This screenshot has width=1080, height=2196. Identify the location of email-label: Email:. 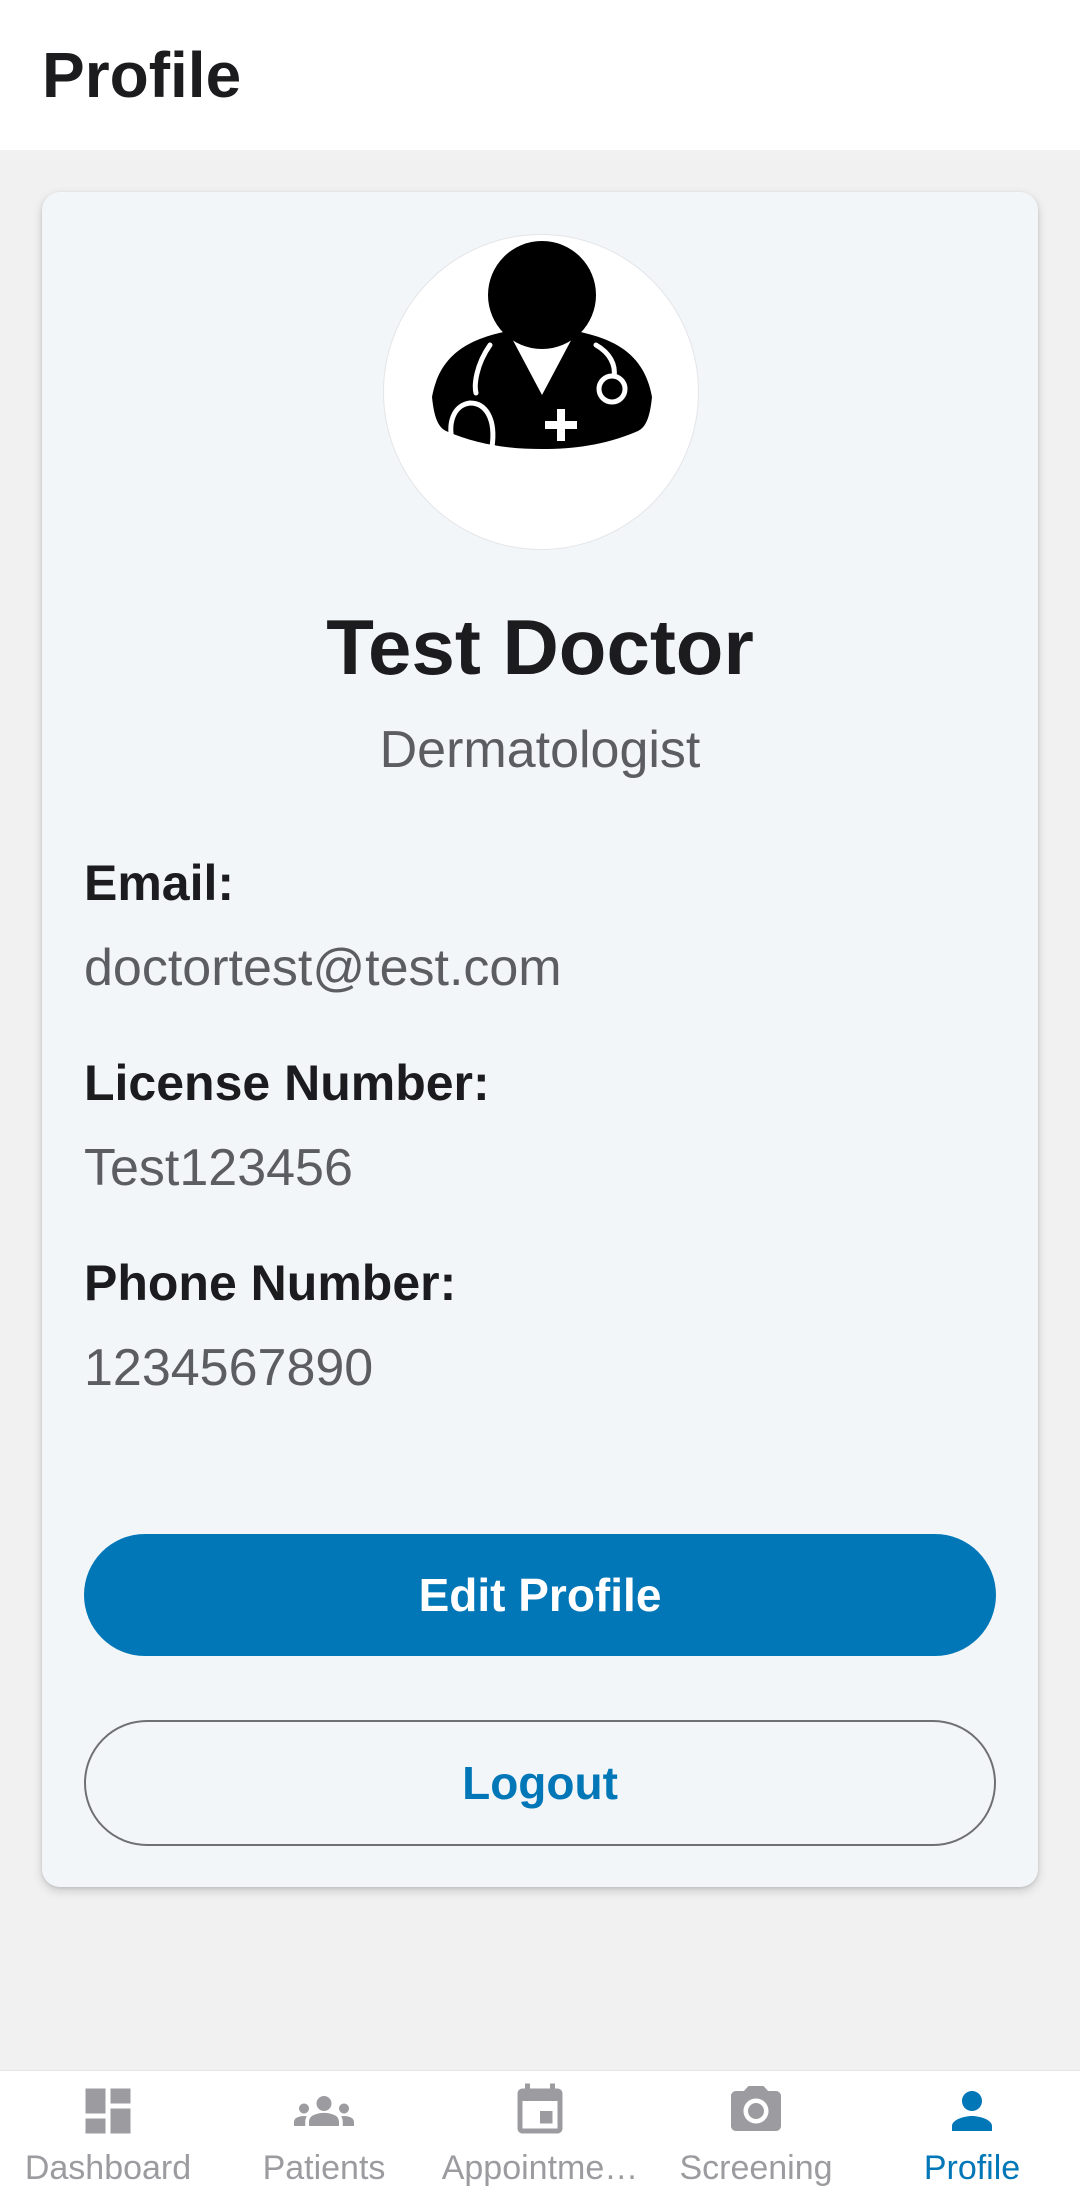
(159, 883).